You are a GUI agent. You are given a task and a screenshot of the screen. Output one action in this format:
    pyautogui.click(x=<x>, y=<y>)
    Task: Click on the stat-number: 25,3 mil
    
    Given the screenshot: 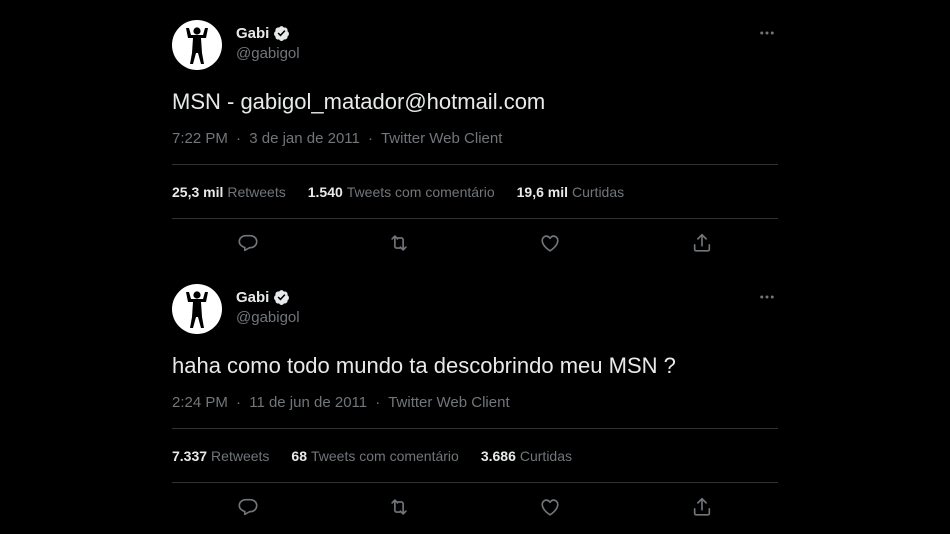 What is the action you would take?
    pyautogui.click(x=198, y=191)
    